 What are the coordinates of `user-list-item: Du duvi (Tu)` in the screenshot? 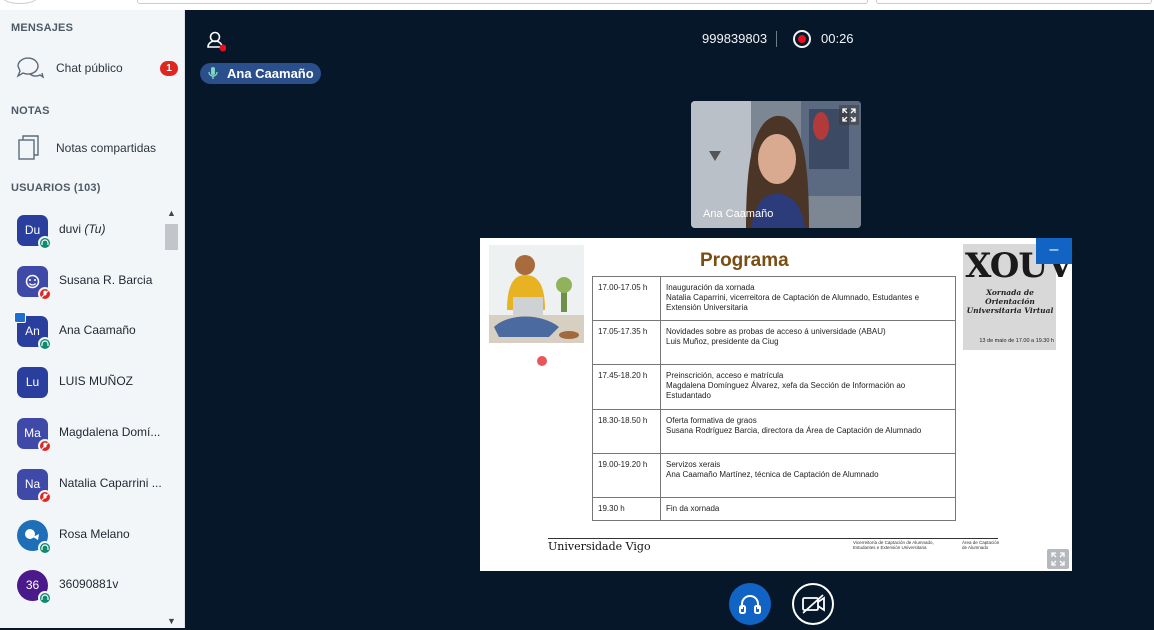 It's located at (82, 231).